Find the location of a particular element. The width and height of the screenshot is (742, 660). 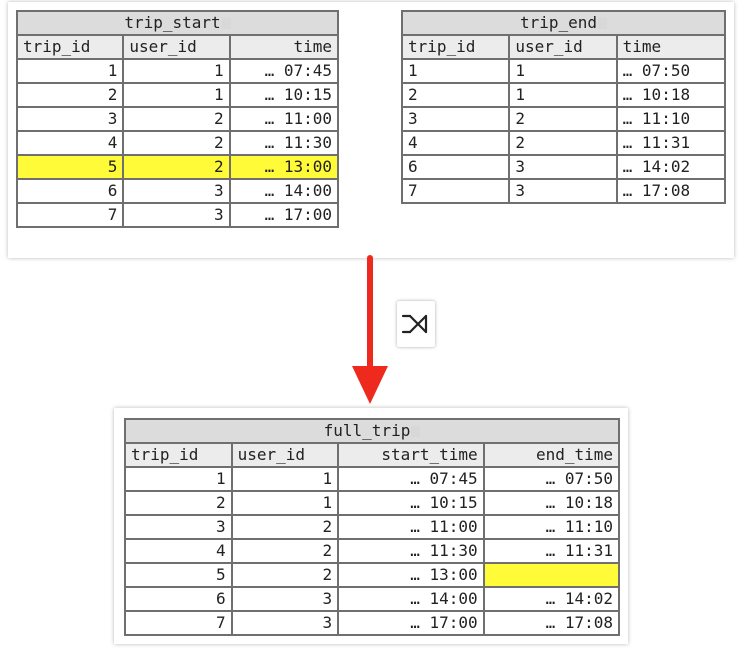

table-cell: … 13:00 is located at coordinates (411, 575).